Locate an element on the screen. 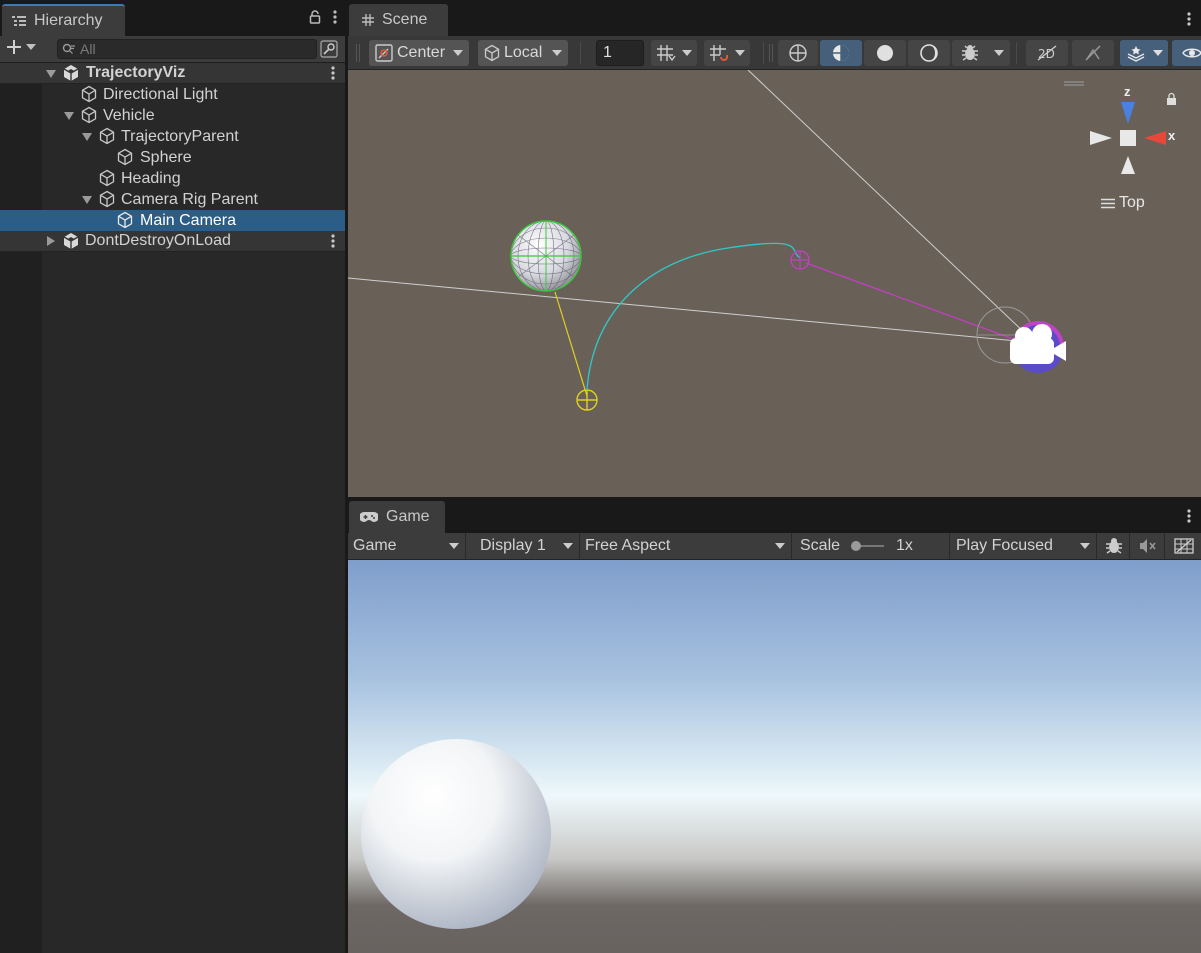  grid-snap-value-field: 1 is located at coordinates (620, 53).